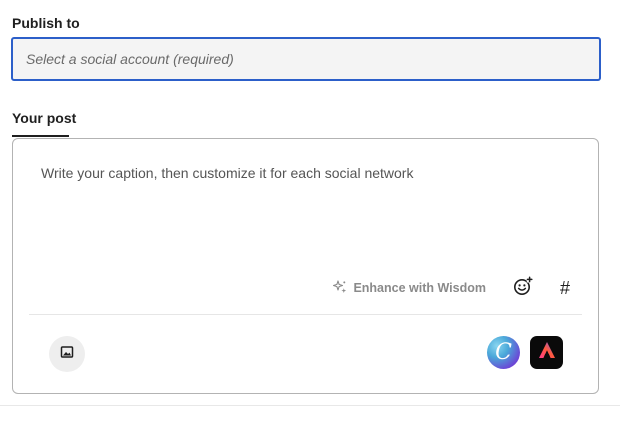 The height and width of the screenshot is (426, 620). I want to click on emoji-add-icon, so click(523, 288).